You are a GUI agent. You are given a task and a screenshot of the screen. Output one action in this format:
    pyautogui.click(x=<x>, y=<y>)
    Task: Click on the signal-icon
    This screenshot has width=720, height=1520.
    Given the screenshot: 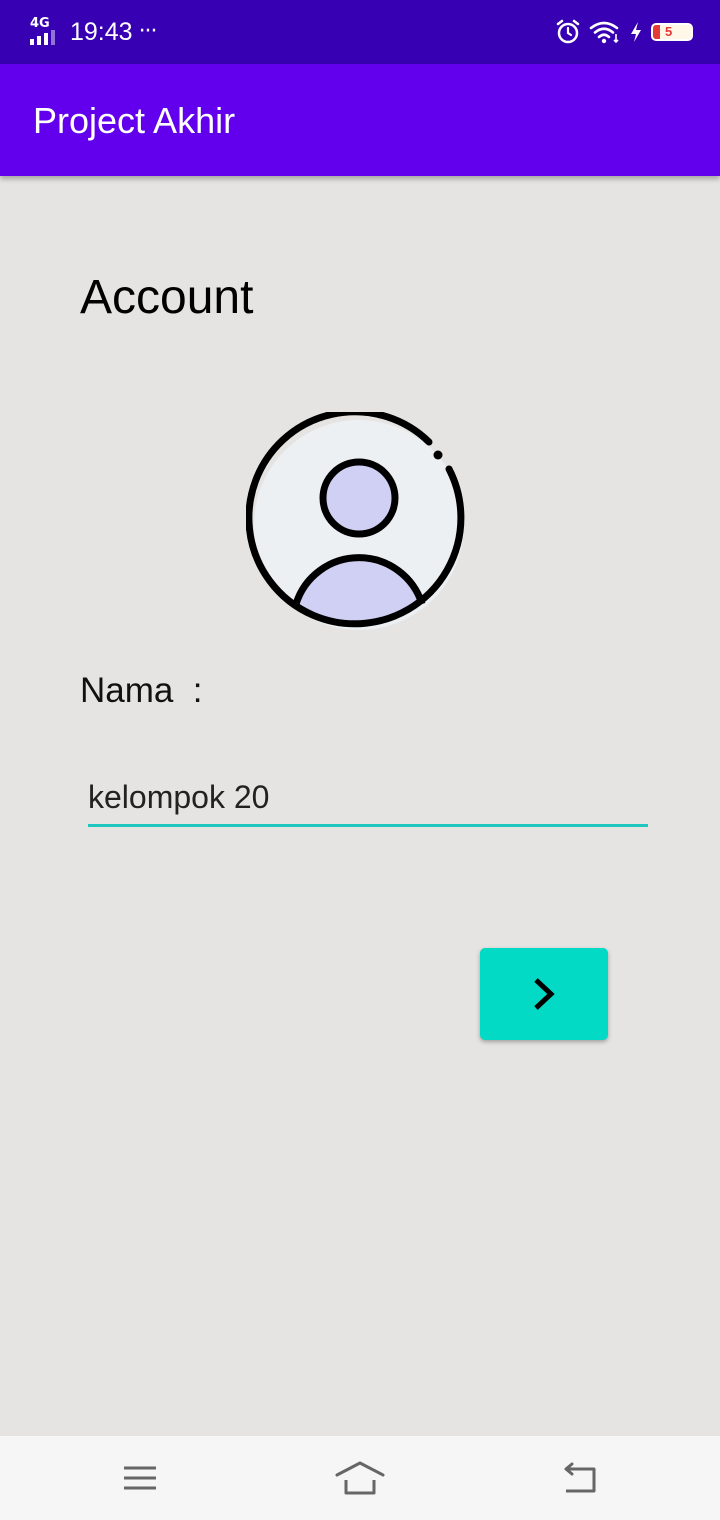 What is the action you would take?
    pyautogui.click(x=42, y=37)
    